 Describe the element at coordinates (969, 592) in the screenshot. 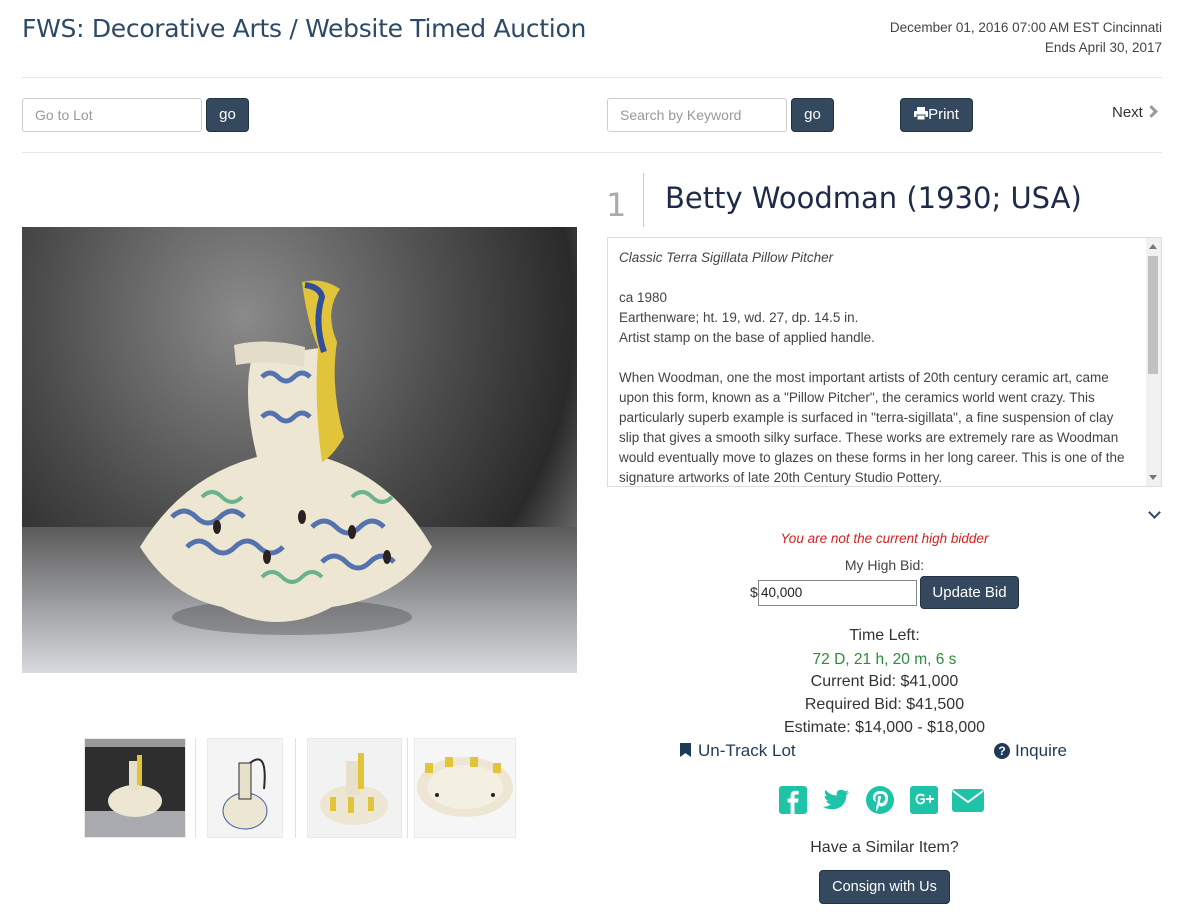

I see `update-bid-button: Update Bid` at that location.